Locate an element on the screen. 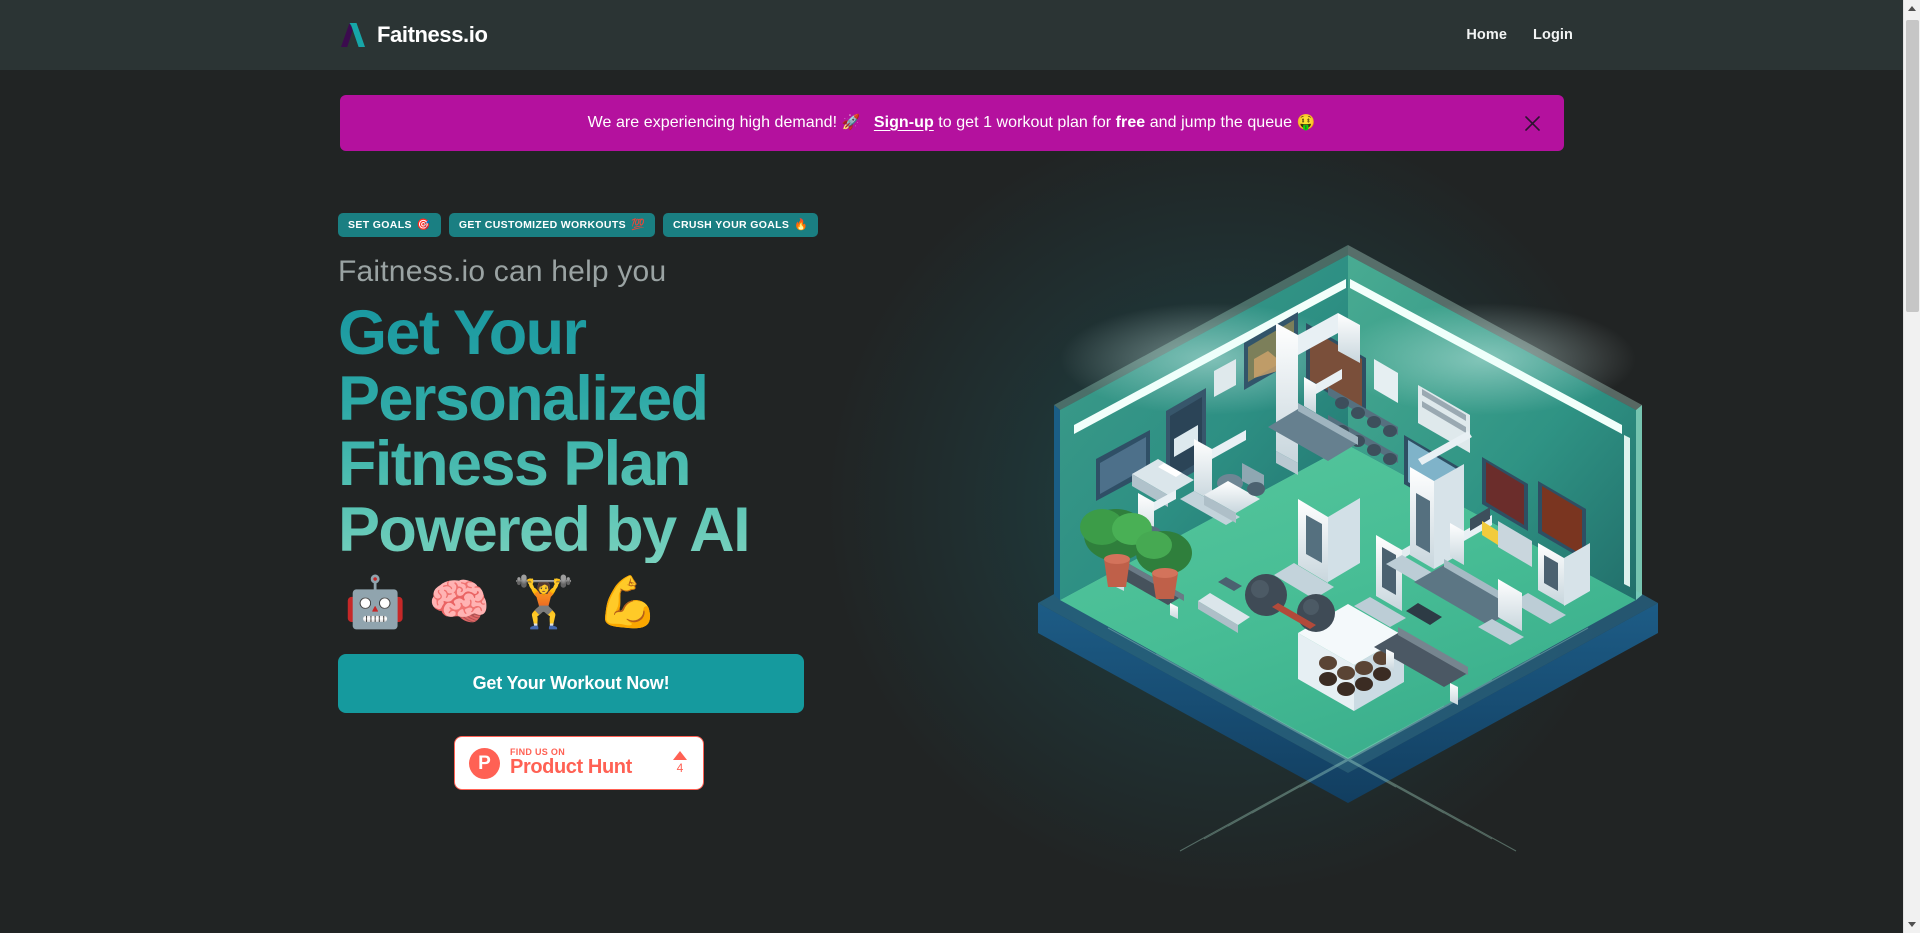 The image size is (1920, 933). product-hunt-texts: FIND US ON Product Hunt is located at coordinates (586, 763).